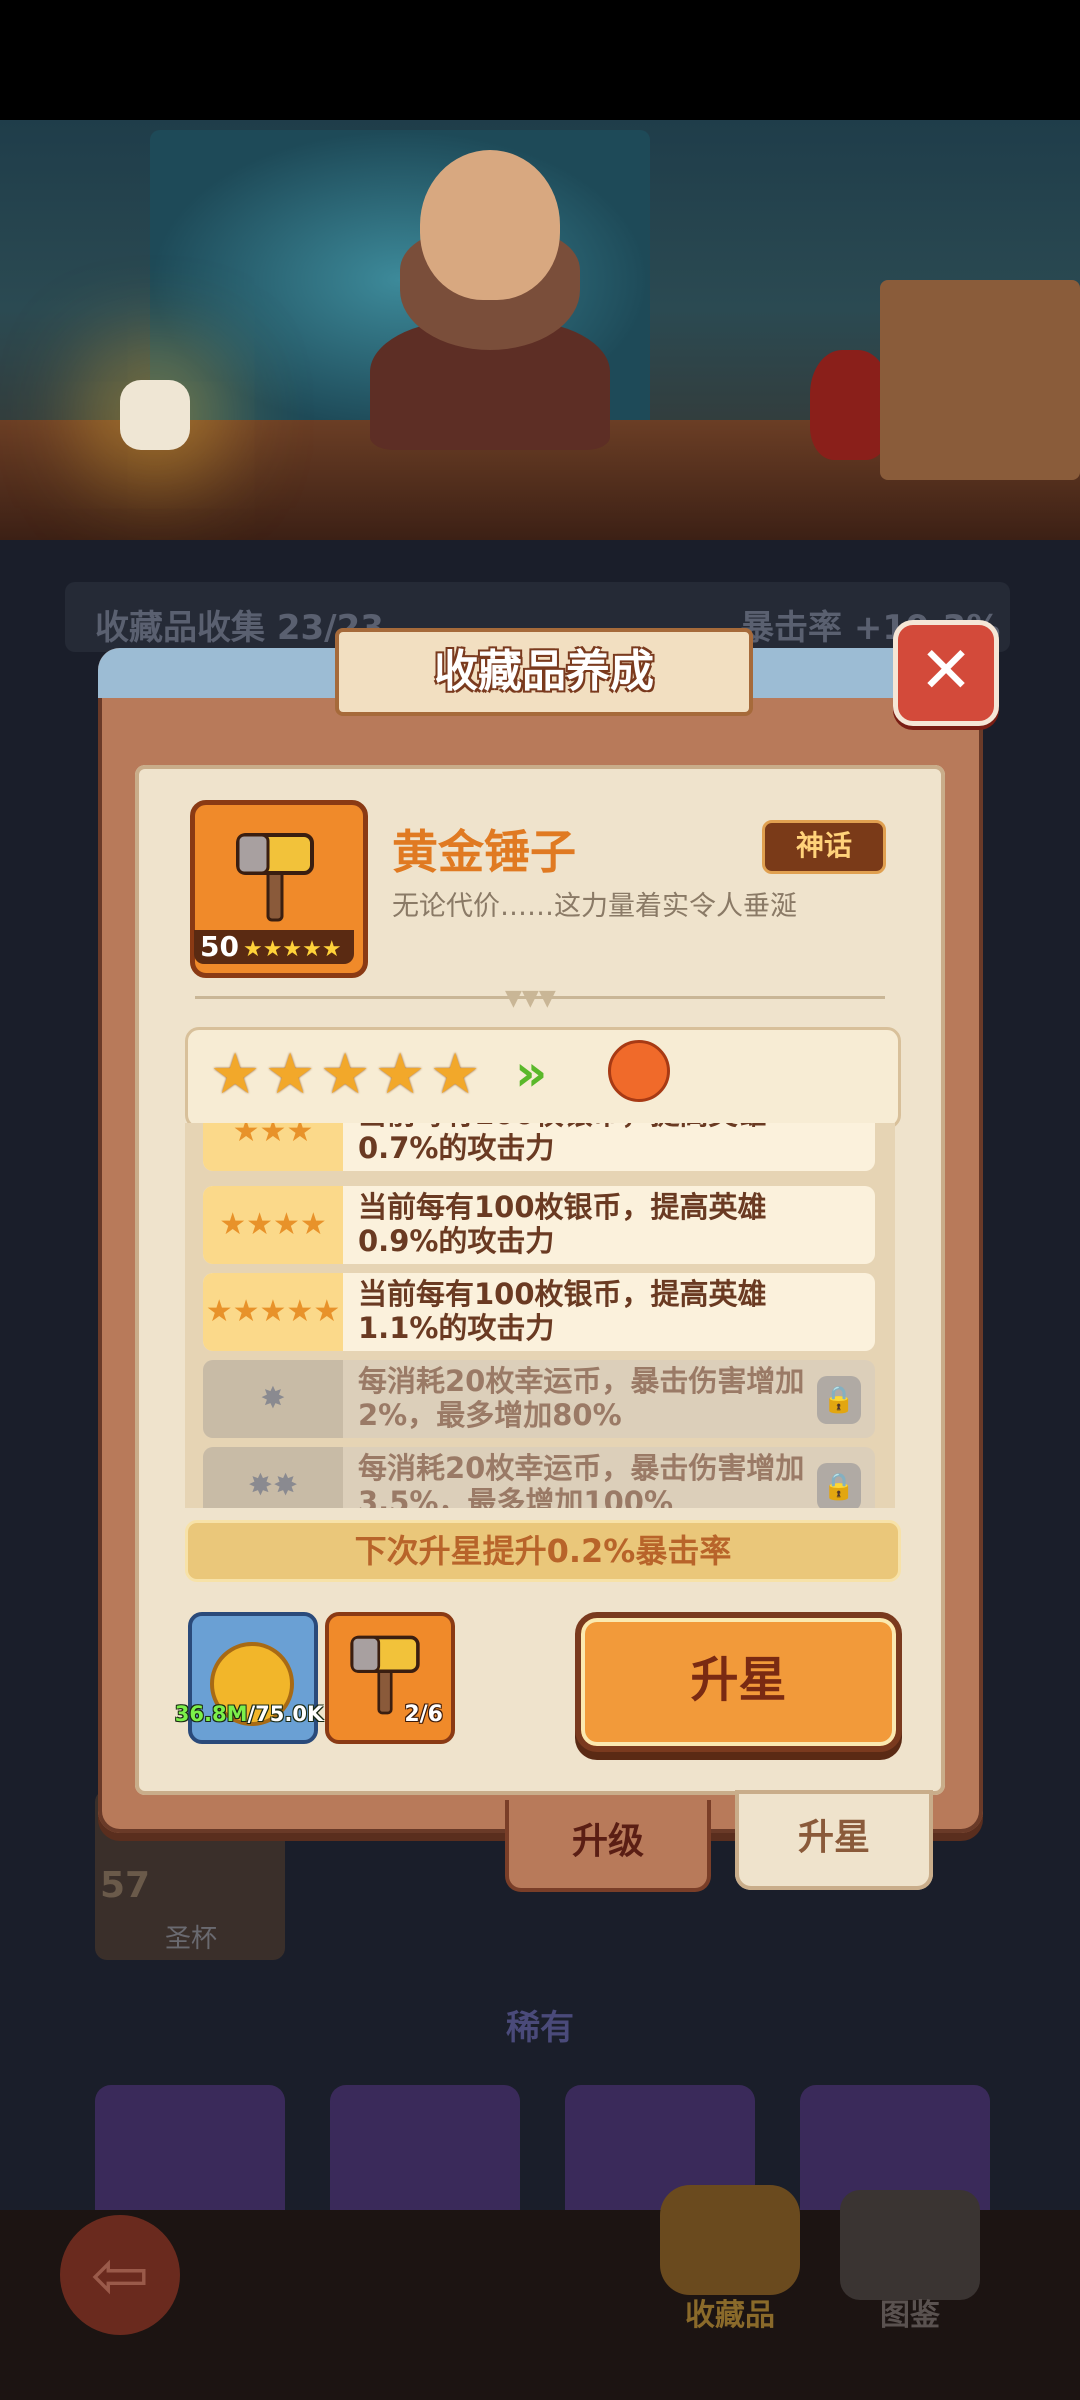 The height and width of the screenshot is (2400, 1080). Describe the element at coordinates (594, 906) in the screenshot. I see `item-description: 无论代价……这力量着实令人垂涎` at that location.